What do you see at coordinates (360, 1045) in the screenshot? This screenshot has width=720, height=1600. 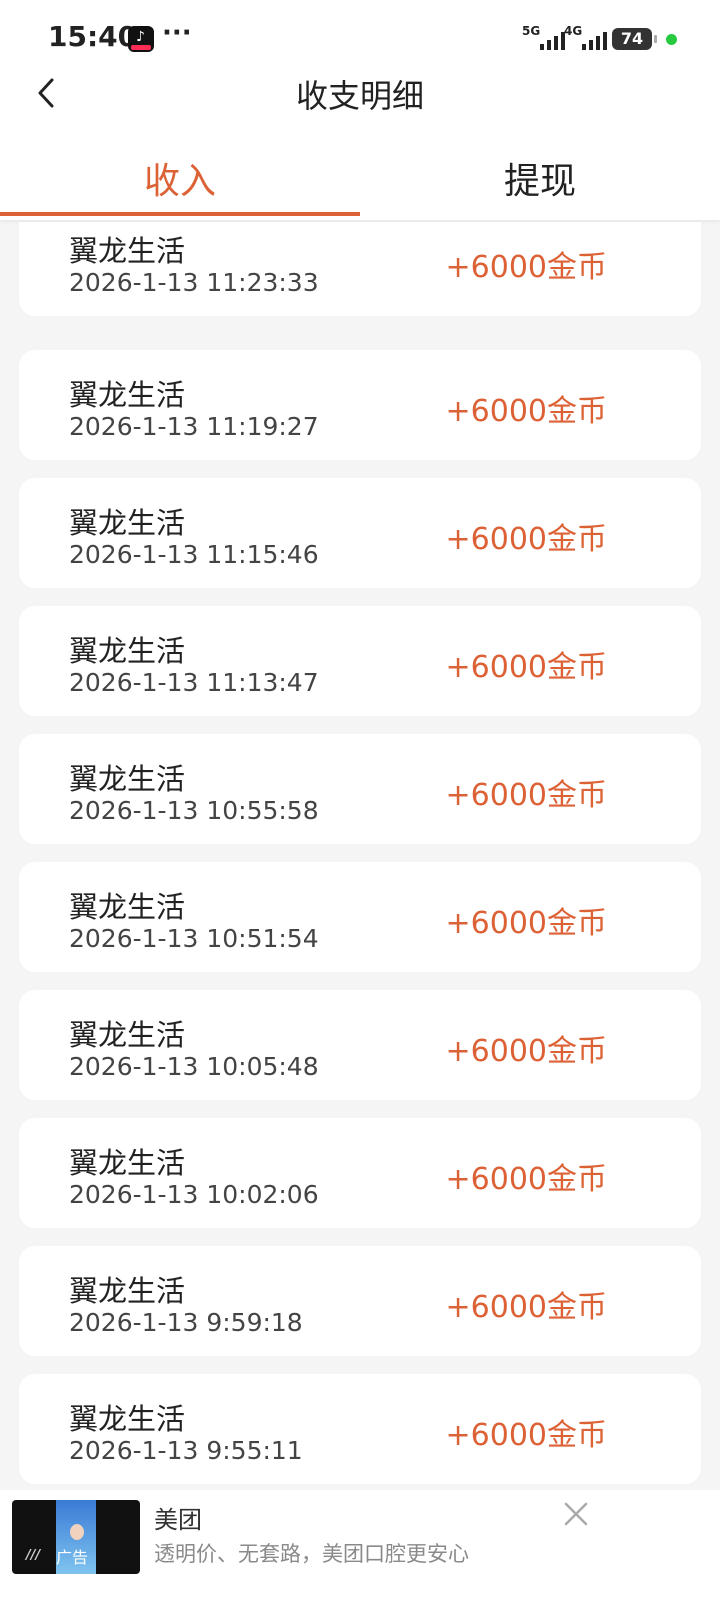 I see `list-item: 翼龙生活 2026-1-13 10:05:48 +6000金币` at bounding box center [360, 1045].